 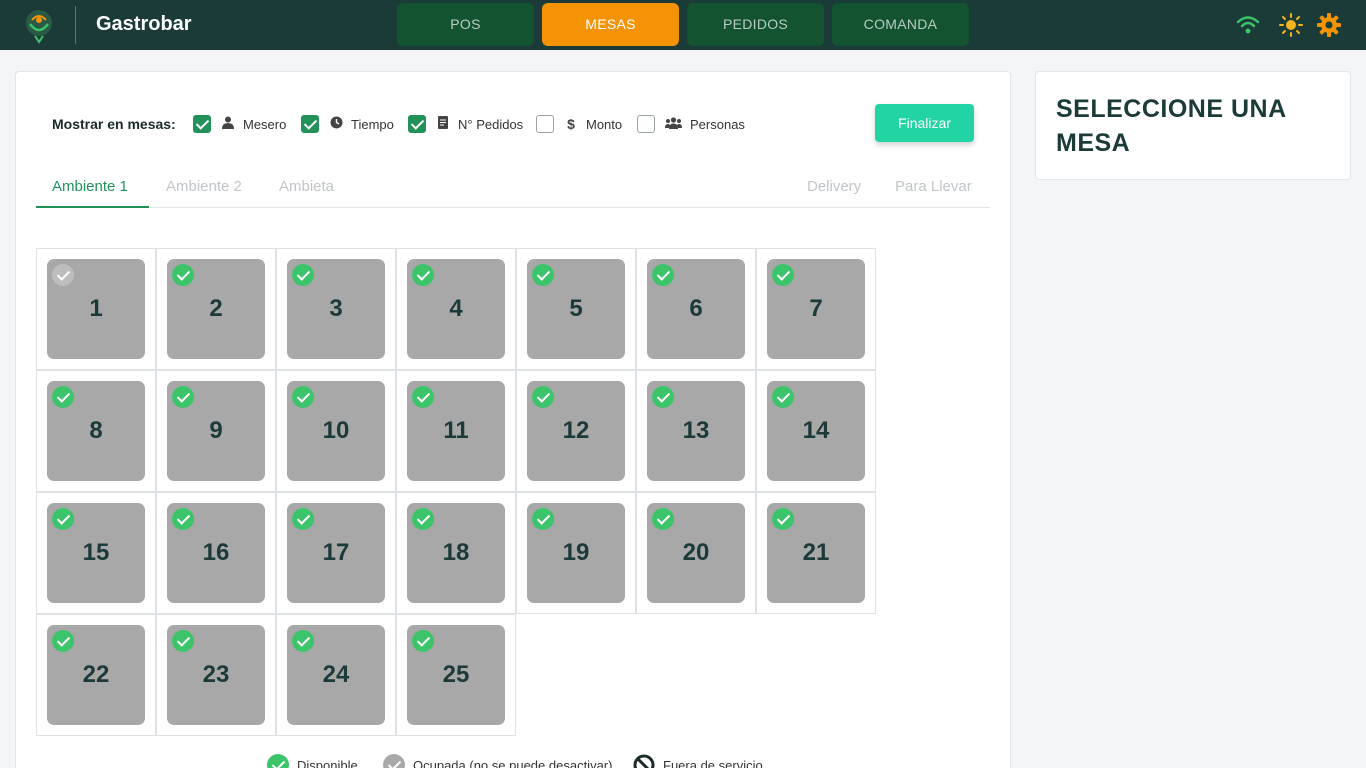 What do you see at coordinates (816, 309) in the screenshot?
I see `table-button: 7` at bounding box center [816, 309].